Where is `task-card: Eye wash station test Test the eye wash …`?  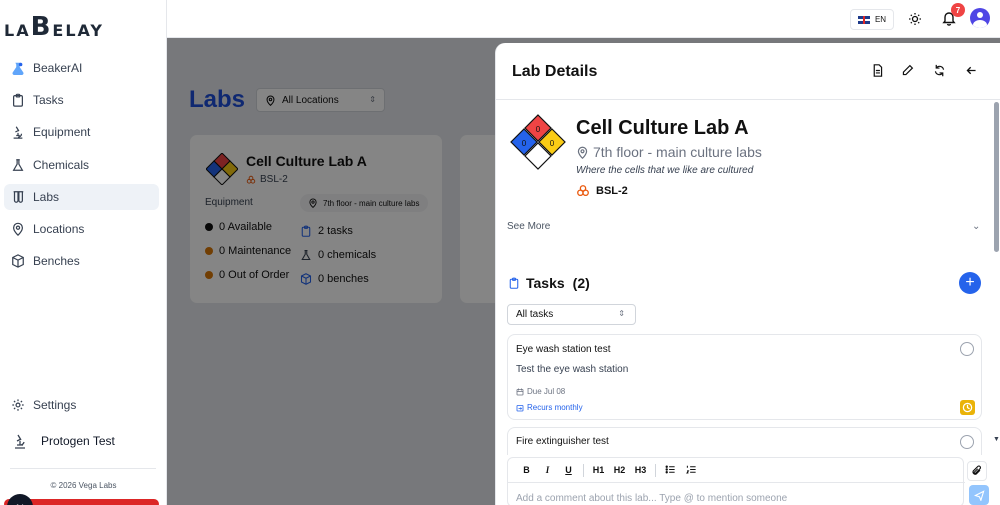
task-card: Eye wash station test Test the eye wash … is located at coordinates (744, 377).